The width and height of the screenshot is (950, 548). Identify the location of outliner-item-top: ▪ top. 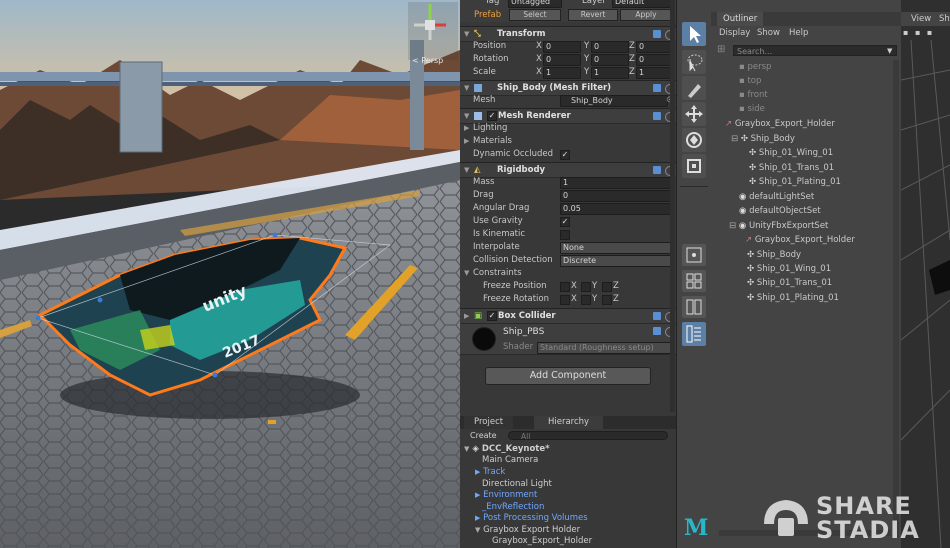
(750, 81).